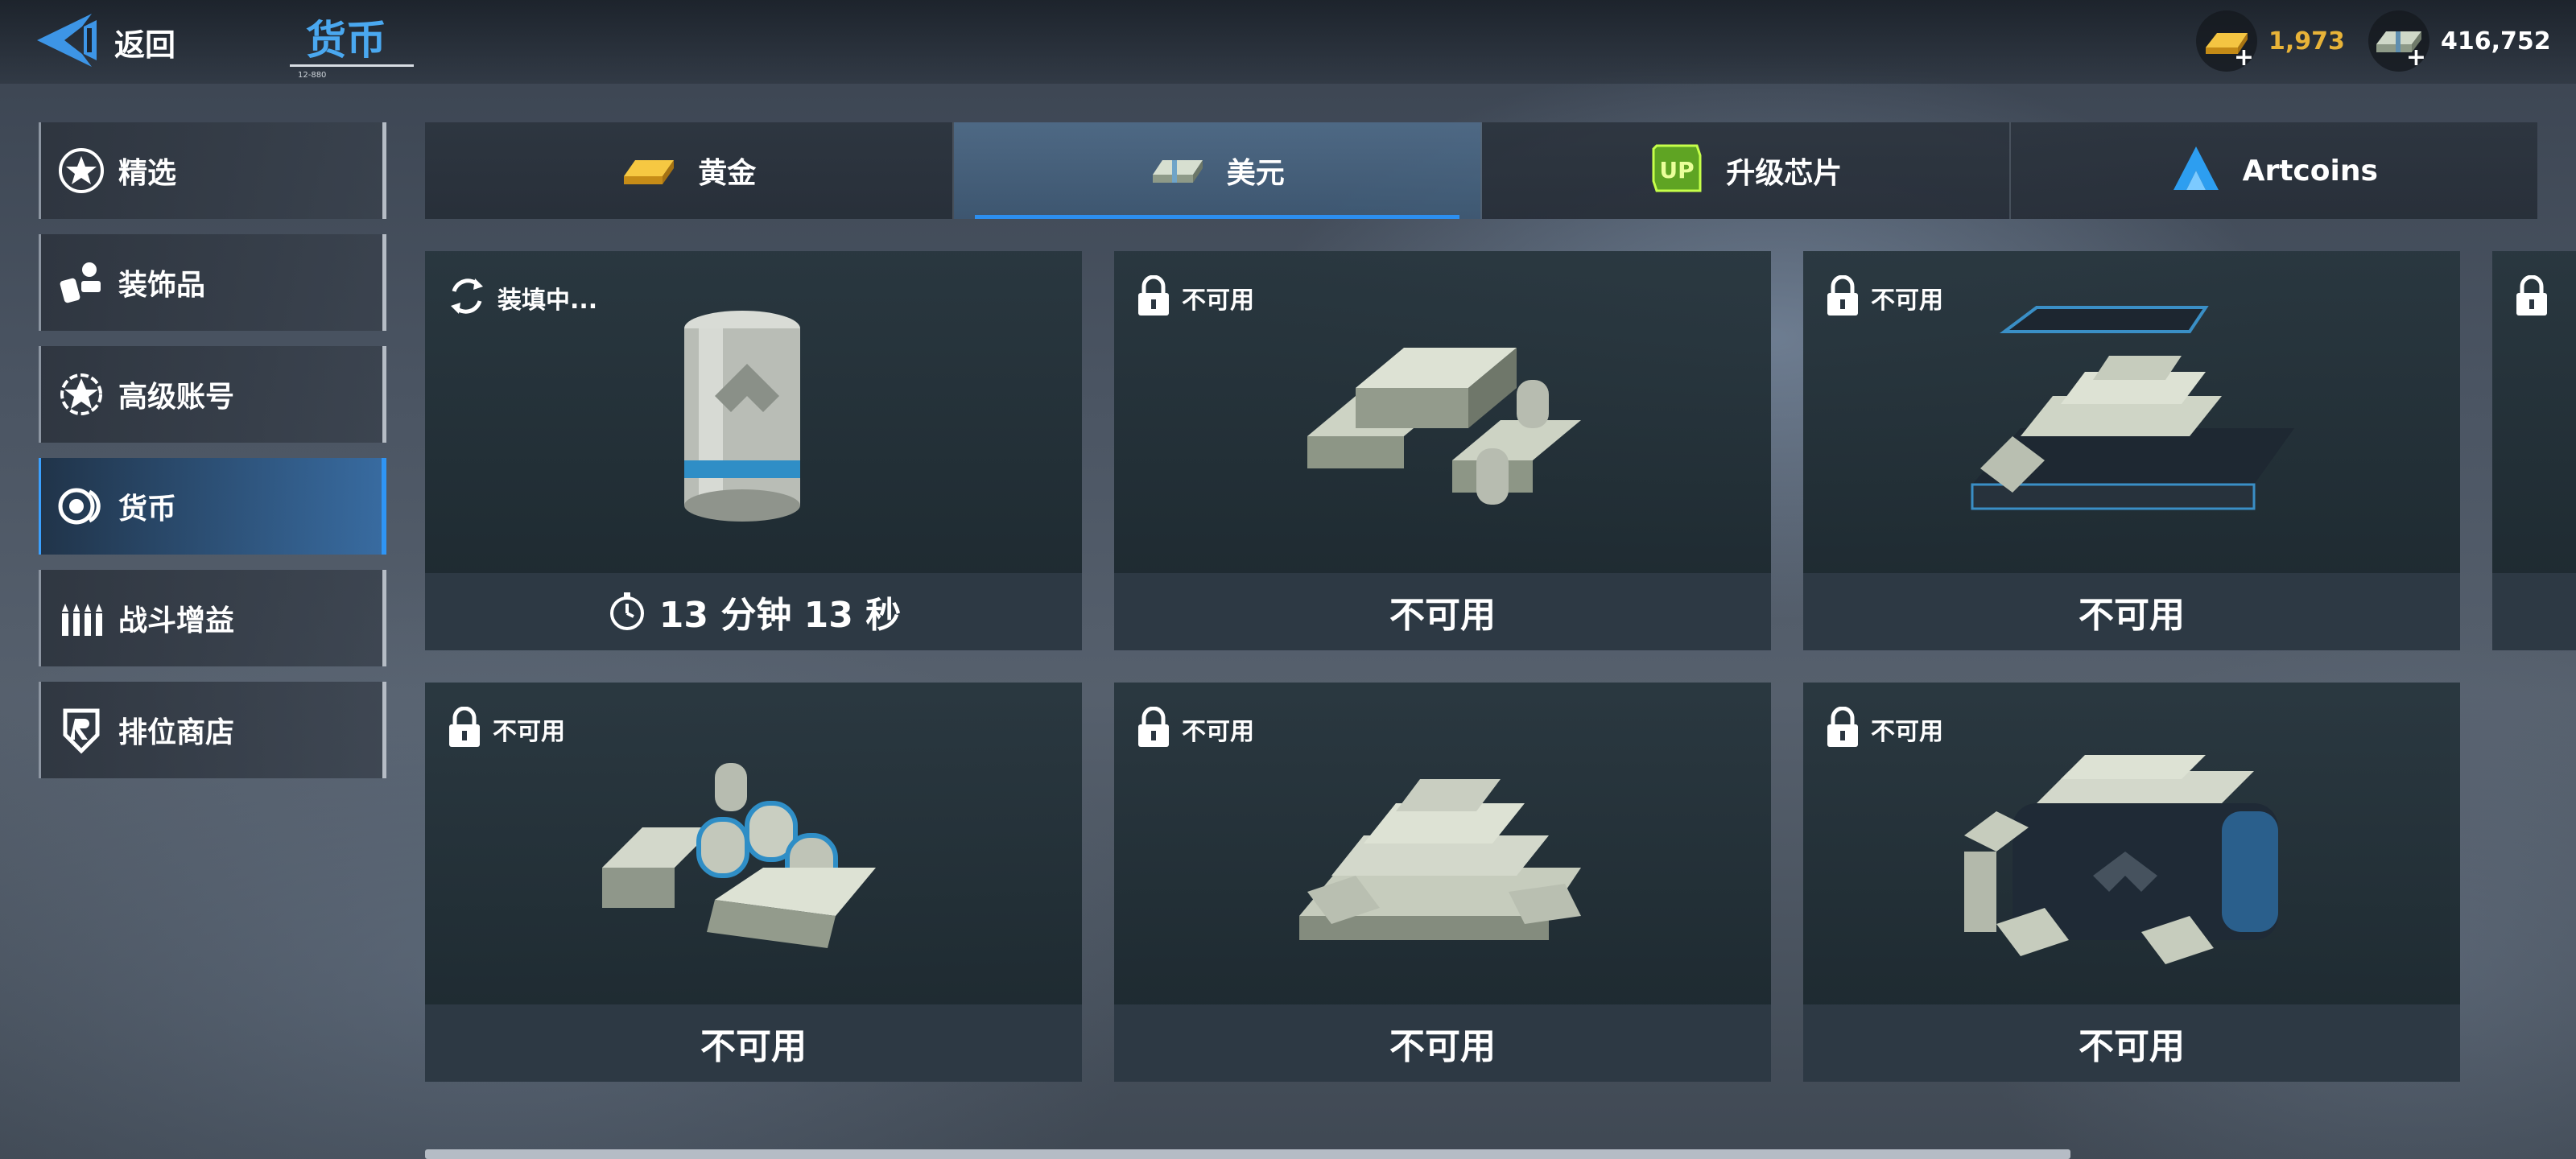  Describe the element at coordinates (2131, 432) in the screenshot. I see `cash-case-image` at that location.